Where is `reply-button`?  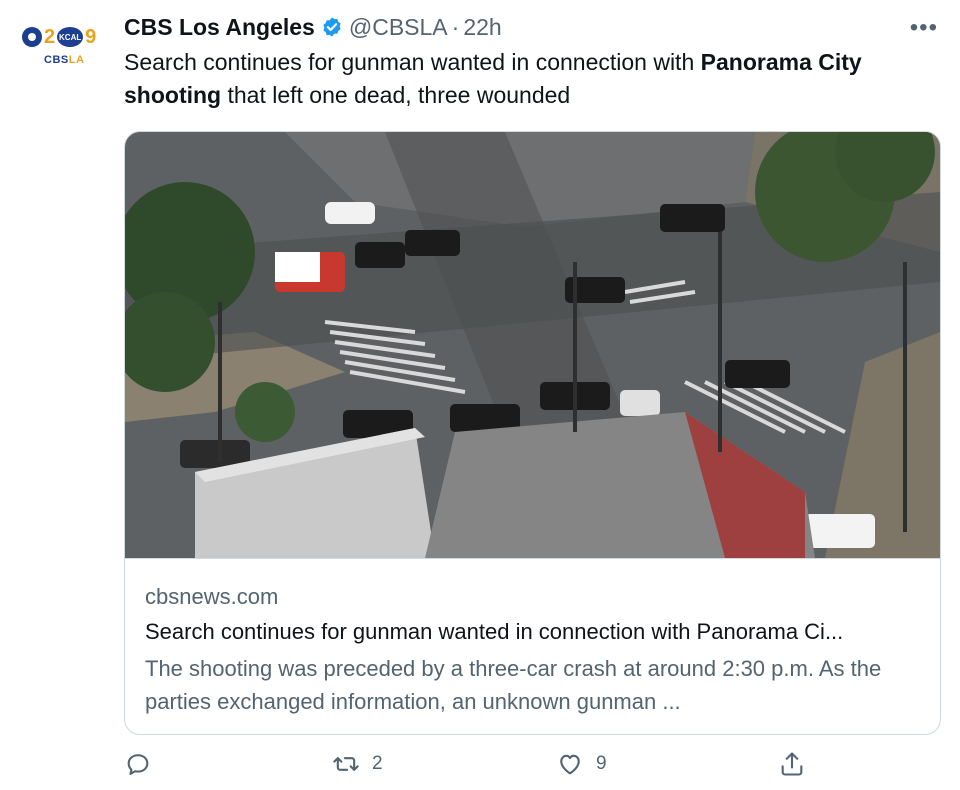 reply-button is located at coordinates (138, 764).